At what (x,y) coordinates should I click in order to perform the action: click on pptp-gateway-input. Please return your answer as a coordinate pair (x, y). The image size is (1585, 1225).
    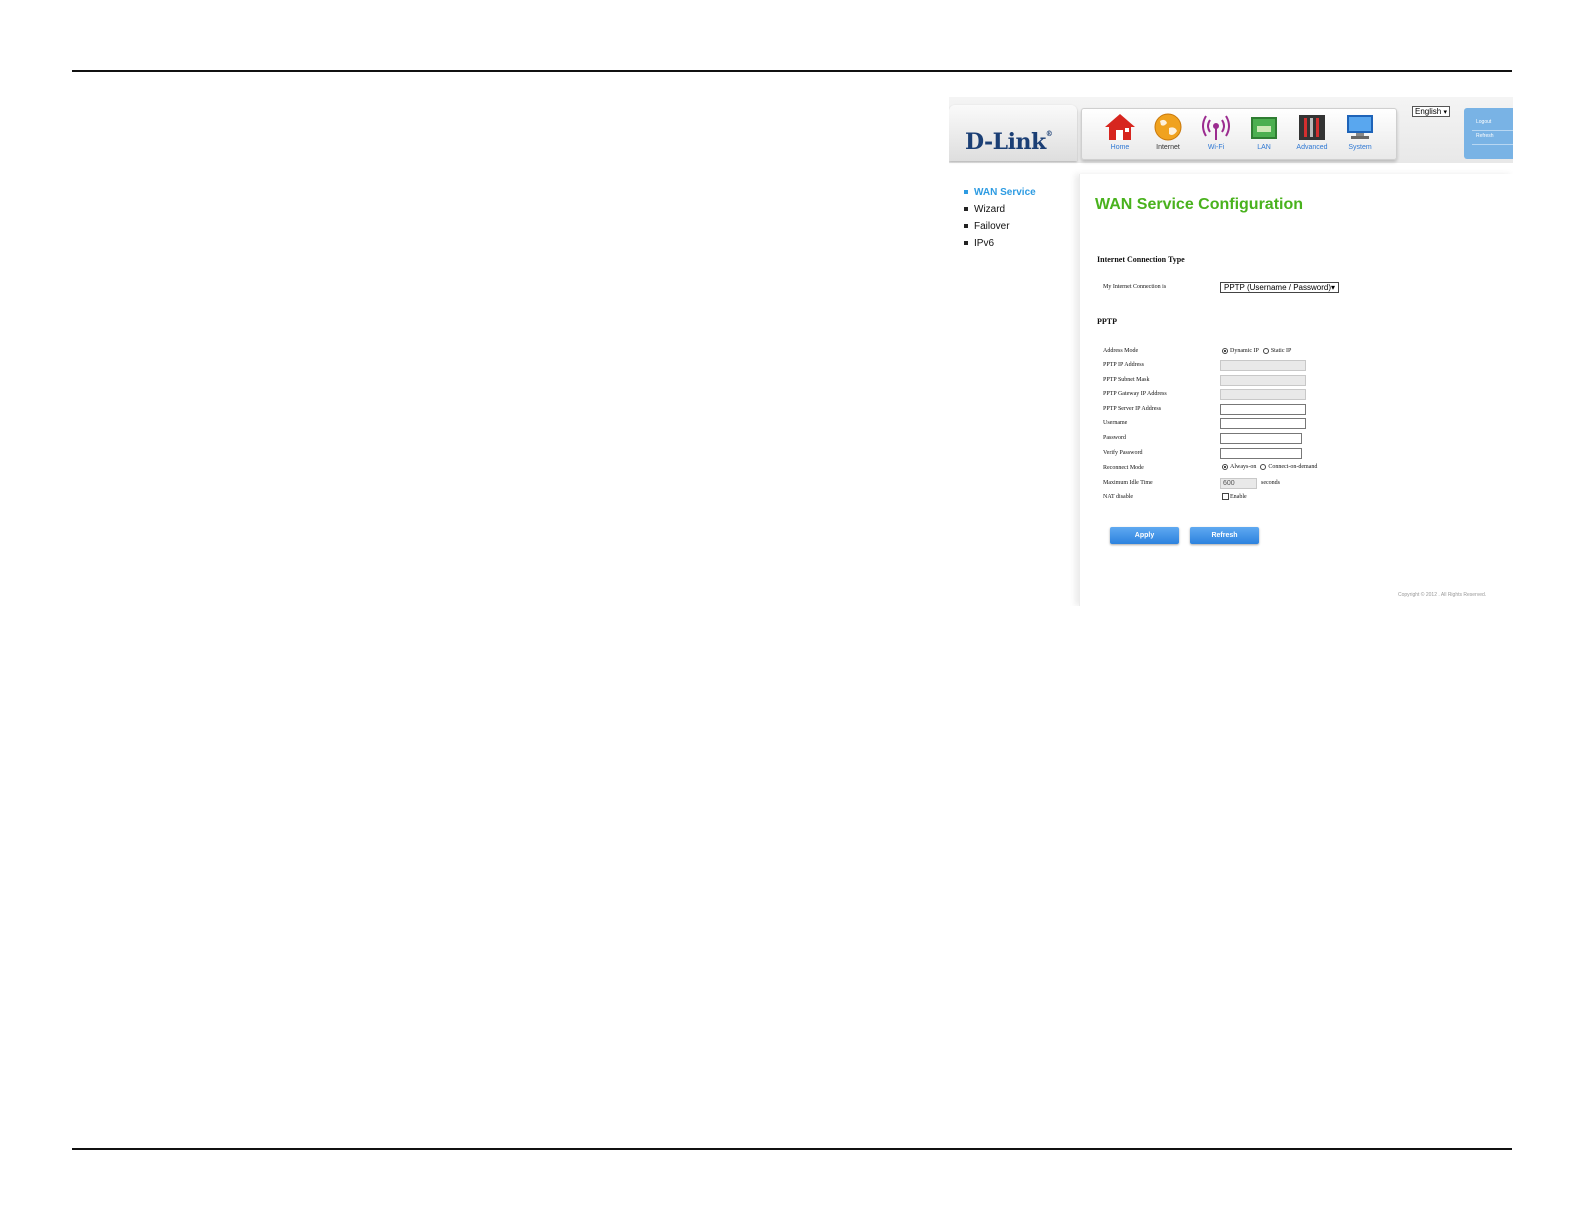
    Looking at the image, I should click on (1263, 394).